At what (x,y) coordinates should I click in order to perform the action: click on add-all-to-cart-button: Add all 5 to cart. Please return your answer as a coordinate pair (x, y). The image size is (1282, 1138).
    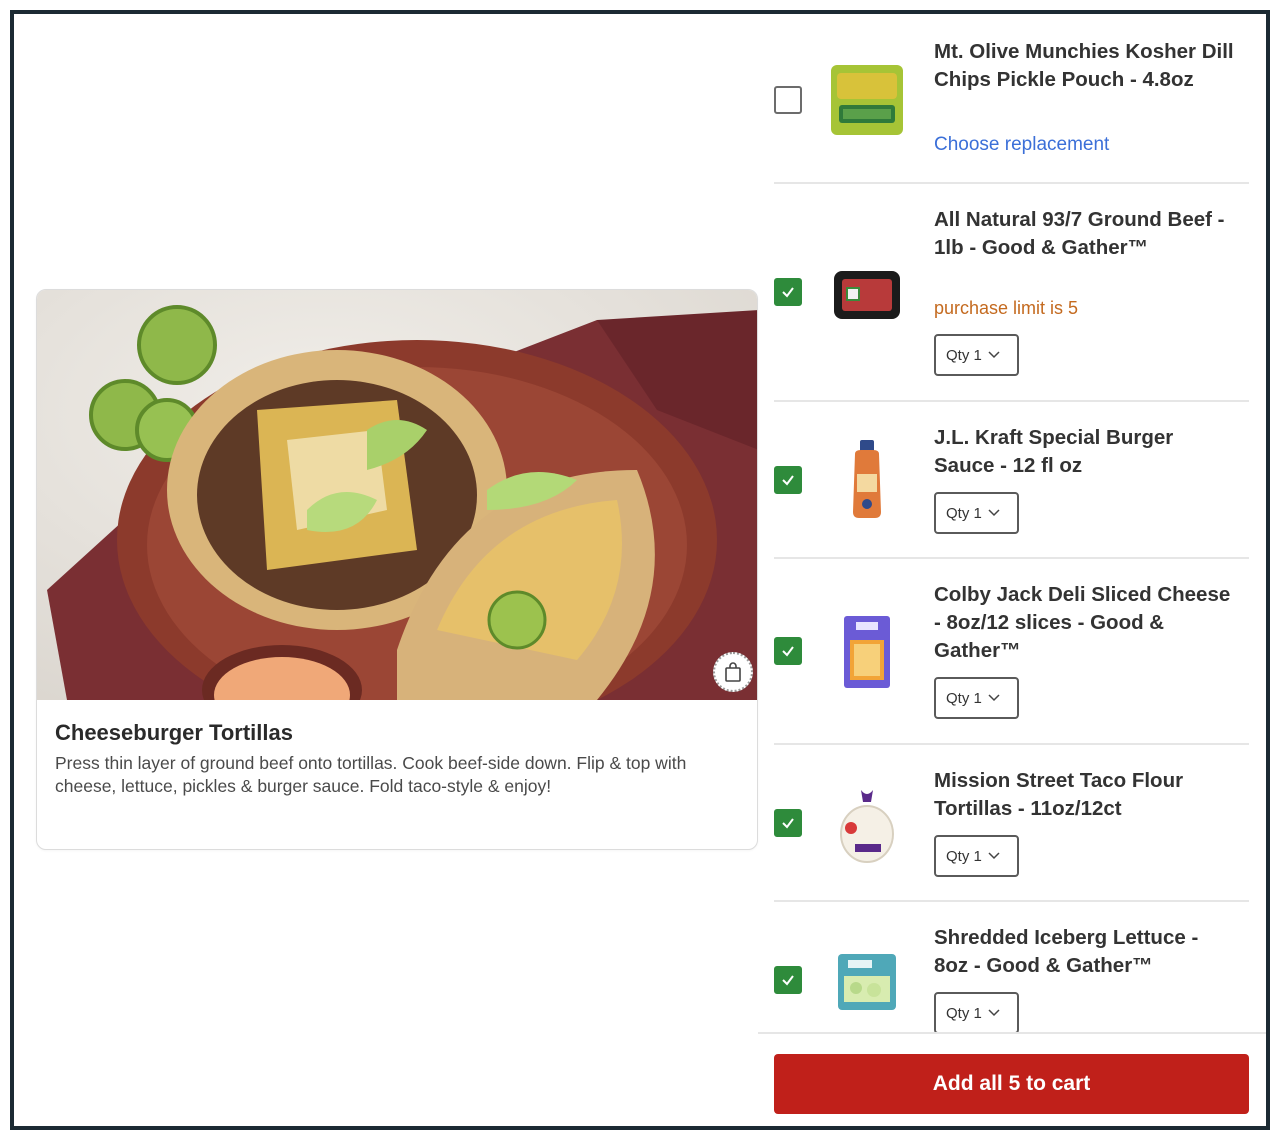
    Looking at the image, I should click on (1011, 1084).